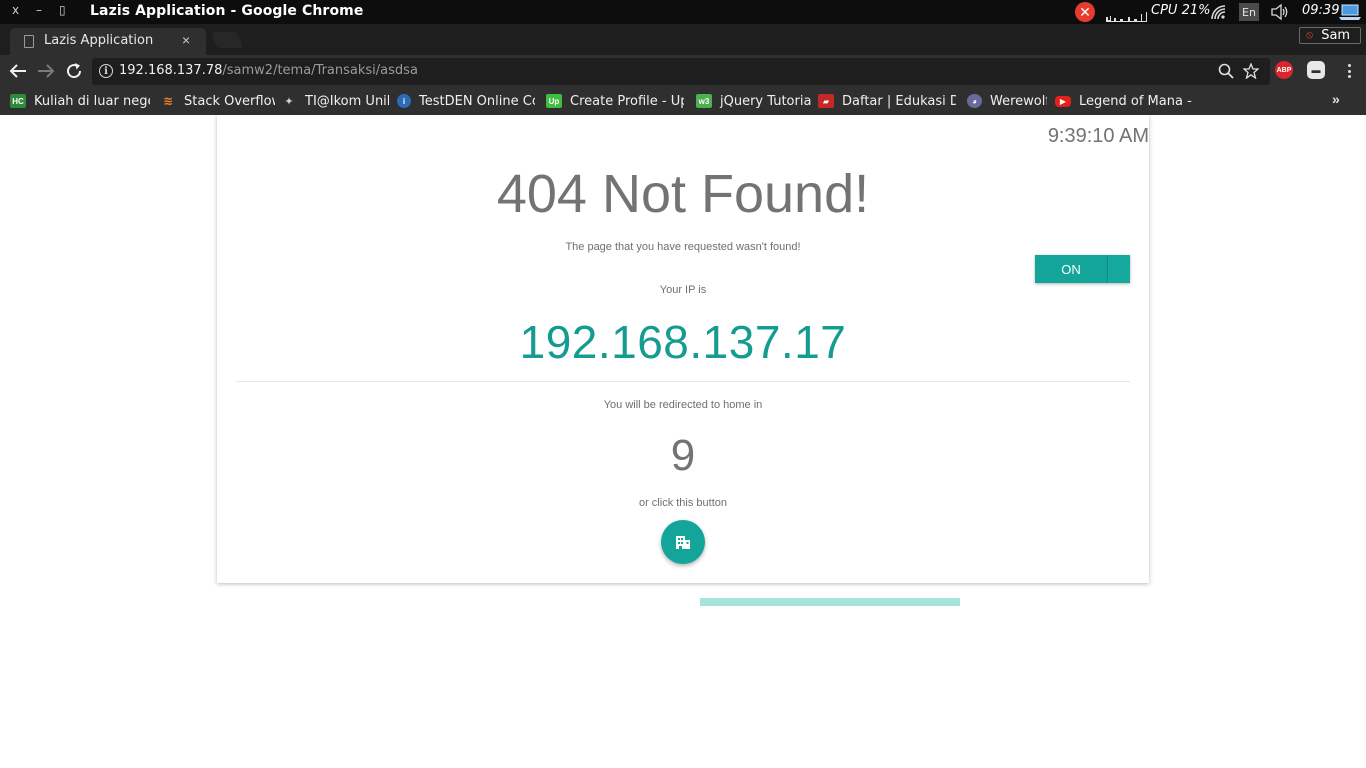 The height and width of the screenshot is (768, 1366). Describe the element at coordinates (683, 342) in the screenshot. I see `ip-address: 192.168.137.17` at that location.